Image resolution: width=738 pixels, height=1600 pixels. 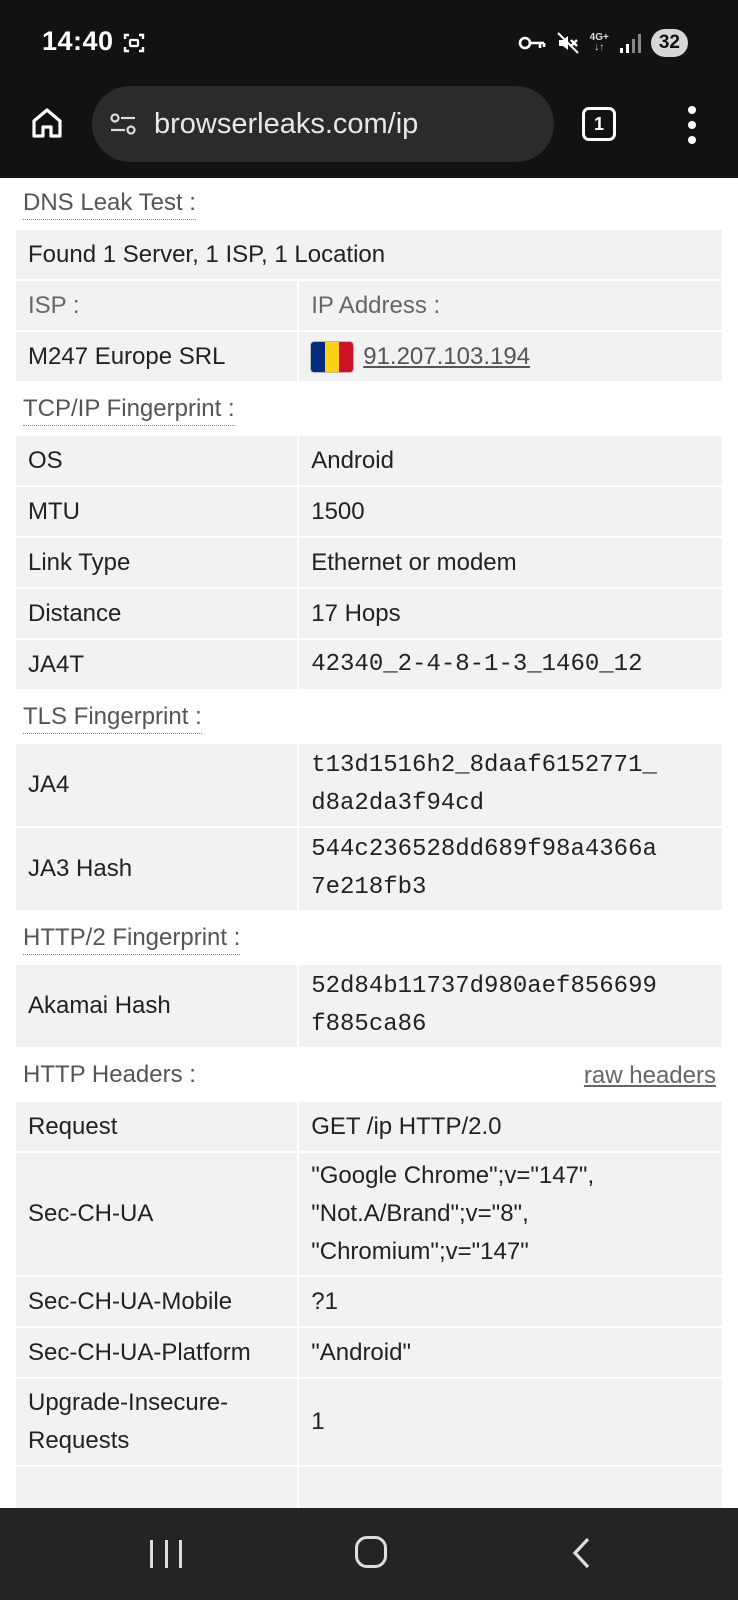 I want to click on home-nav-icon, so click(x=371, y=1552).